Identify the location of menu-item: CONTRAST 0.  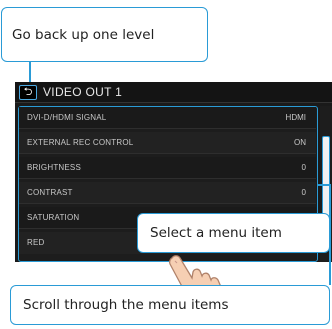
(167, 193).